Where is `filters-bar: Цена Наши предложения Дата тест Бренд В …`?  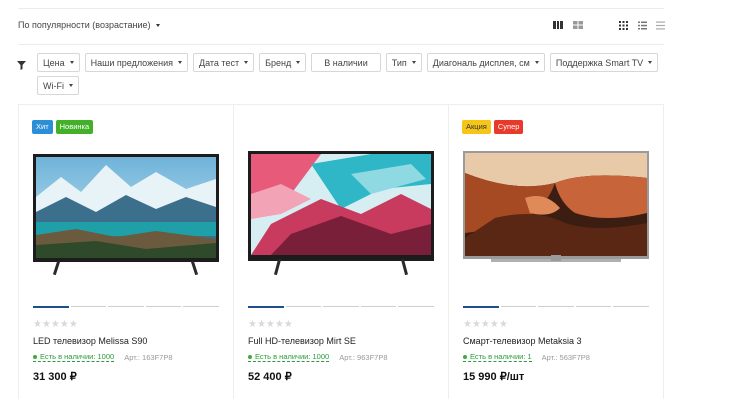 filters-bar: Цена Наши предложения Дата тест Бренд В … is located at coordinates (352, 74).